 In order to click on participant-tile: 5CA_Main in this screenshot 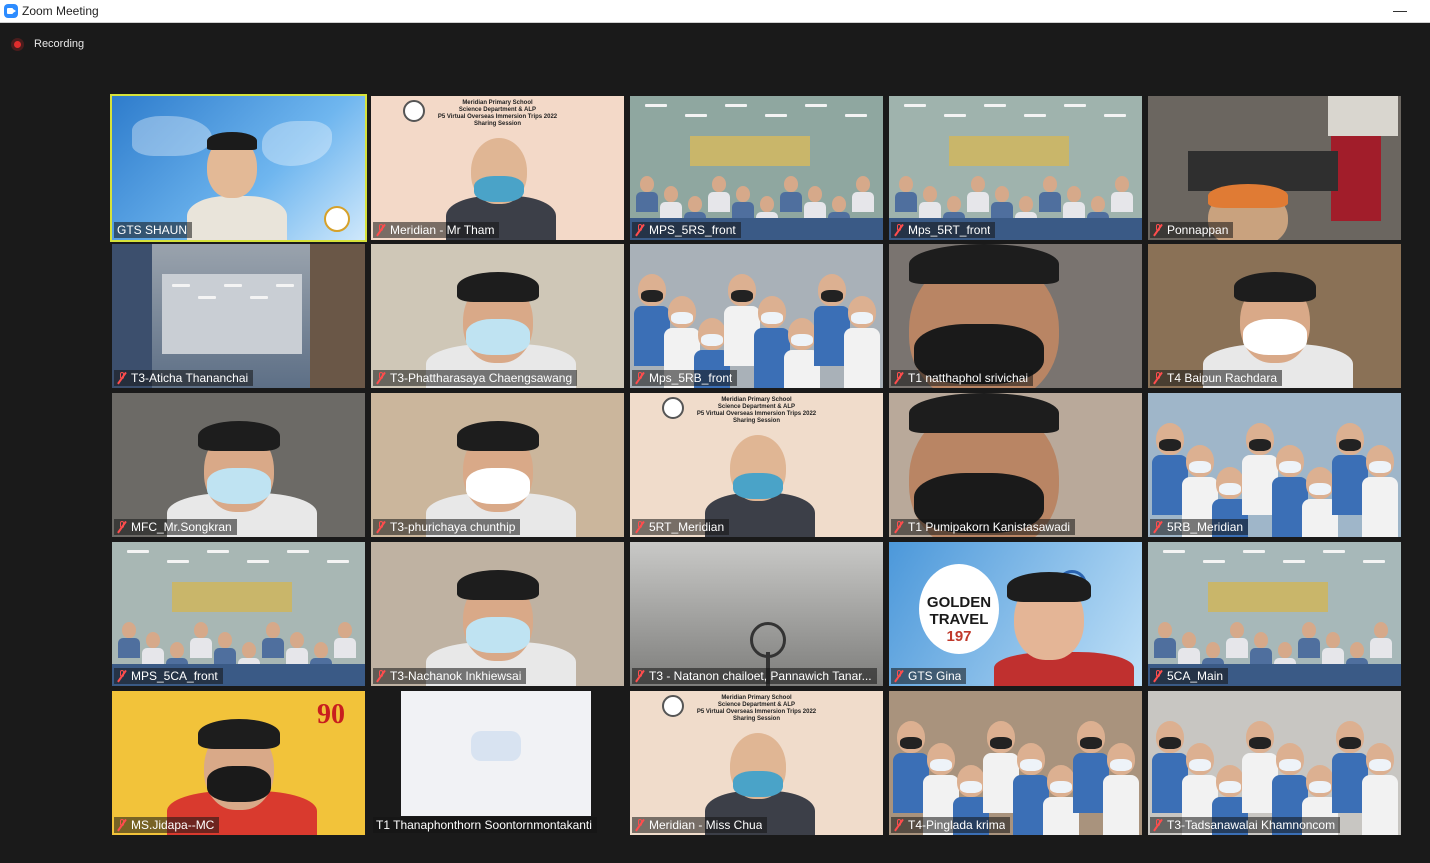, I will do `click(1274, 614)`.